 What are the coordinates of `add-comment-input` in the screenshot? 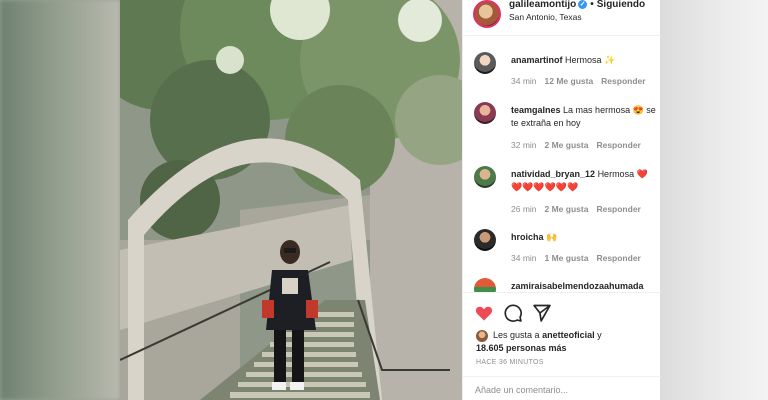 It's located at (563, 390).